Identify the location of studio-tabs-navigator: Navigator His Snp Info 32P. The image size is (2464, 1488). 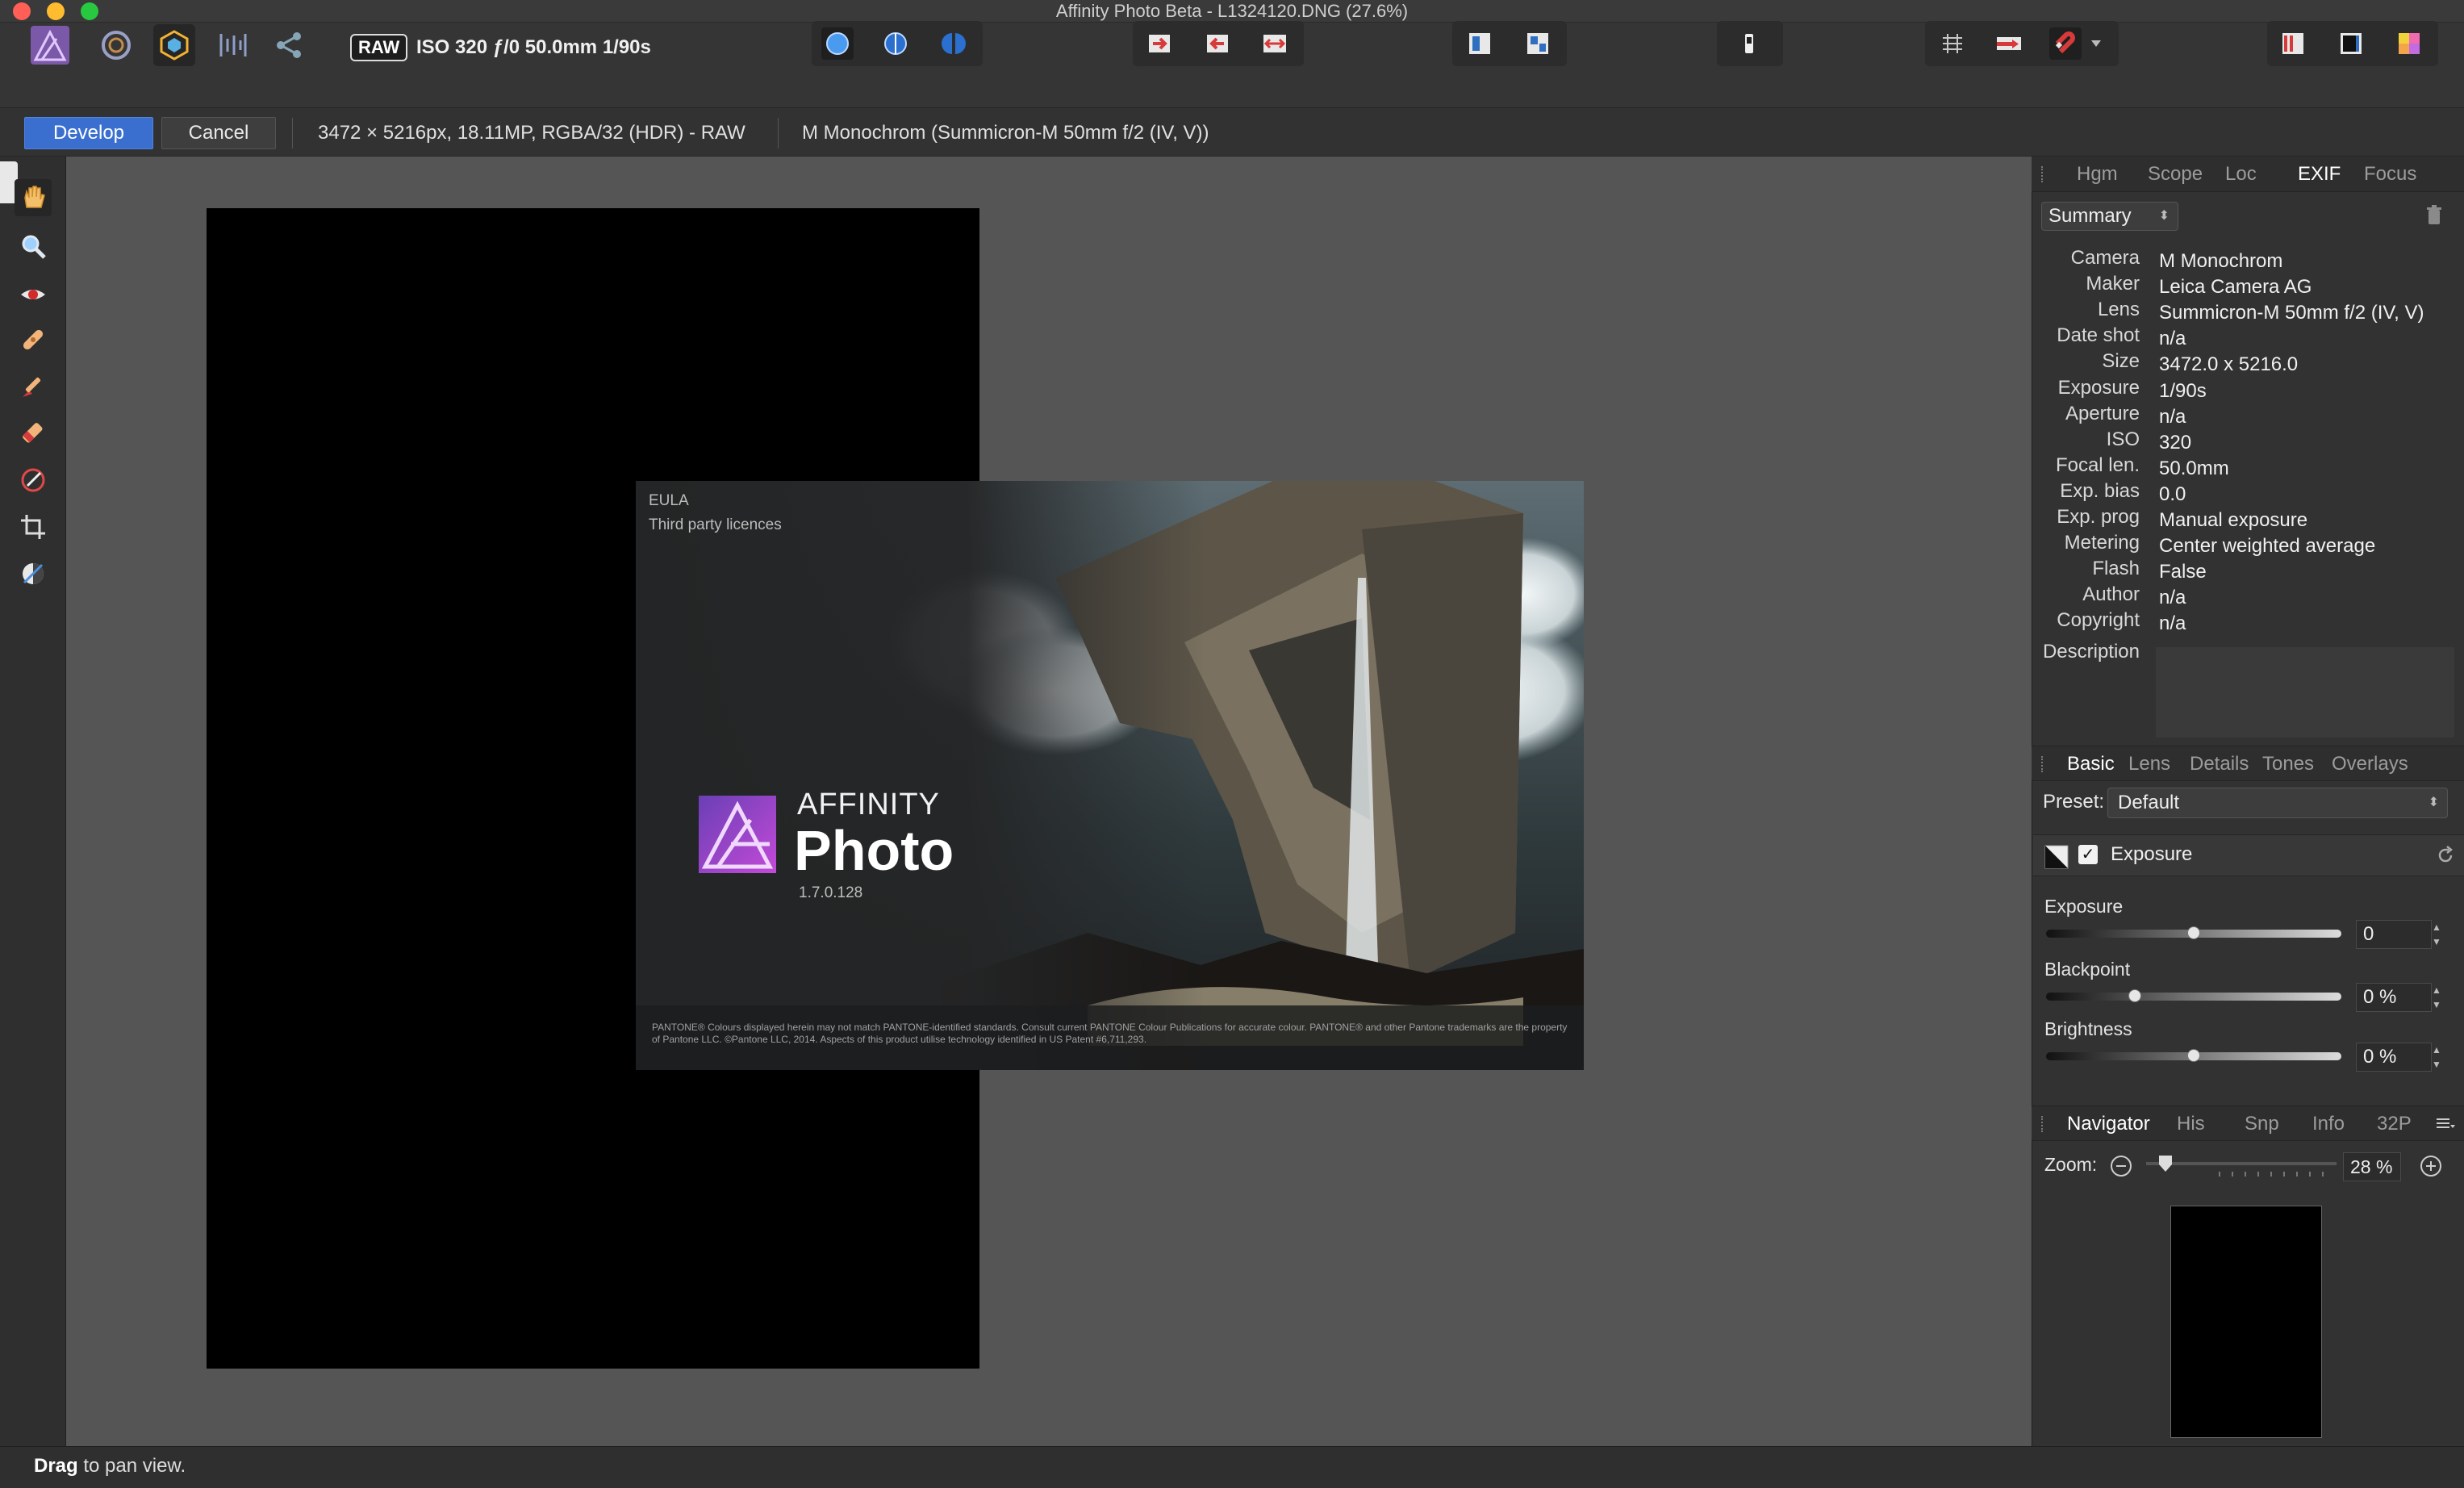
(2248, 1123).